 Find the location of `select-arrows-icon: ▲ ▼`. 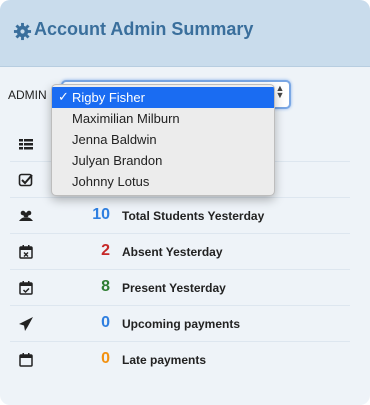

select-arrows-icon: ▲ ▼ is located at coordinates (280, 91).